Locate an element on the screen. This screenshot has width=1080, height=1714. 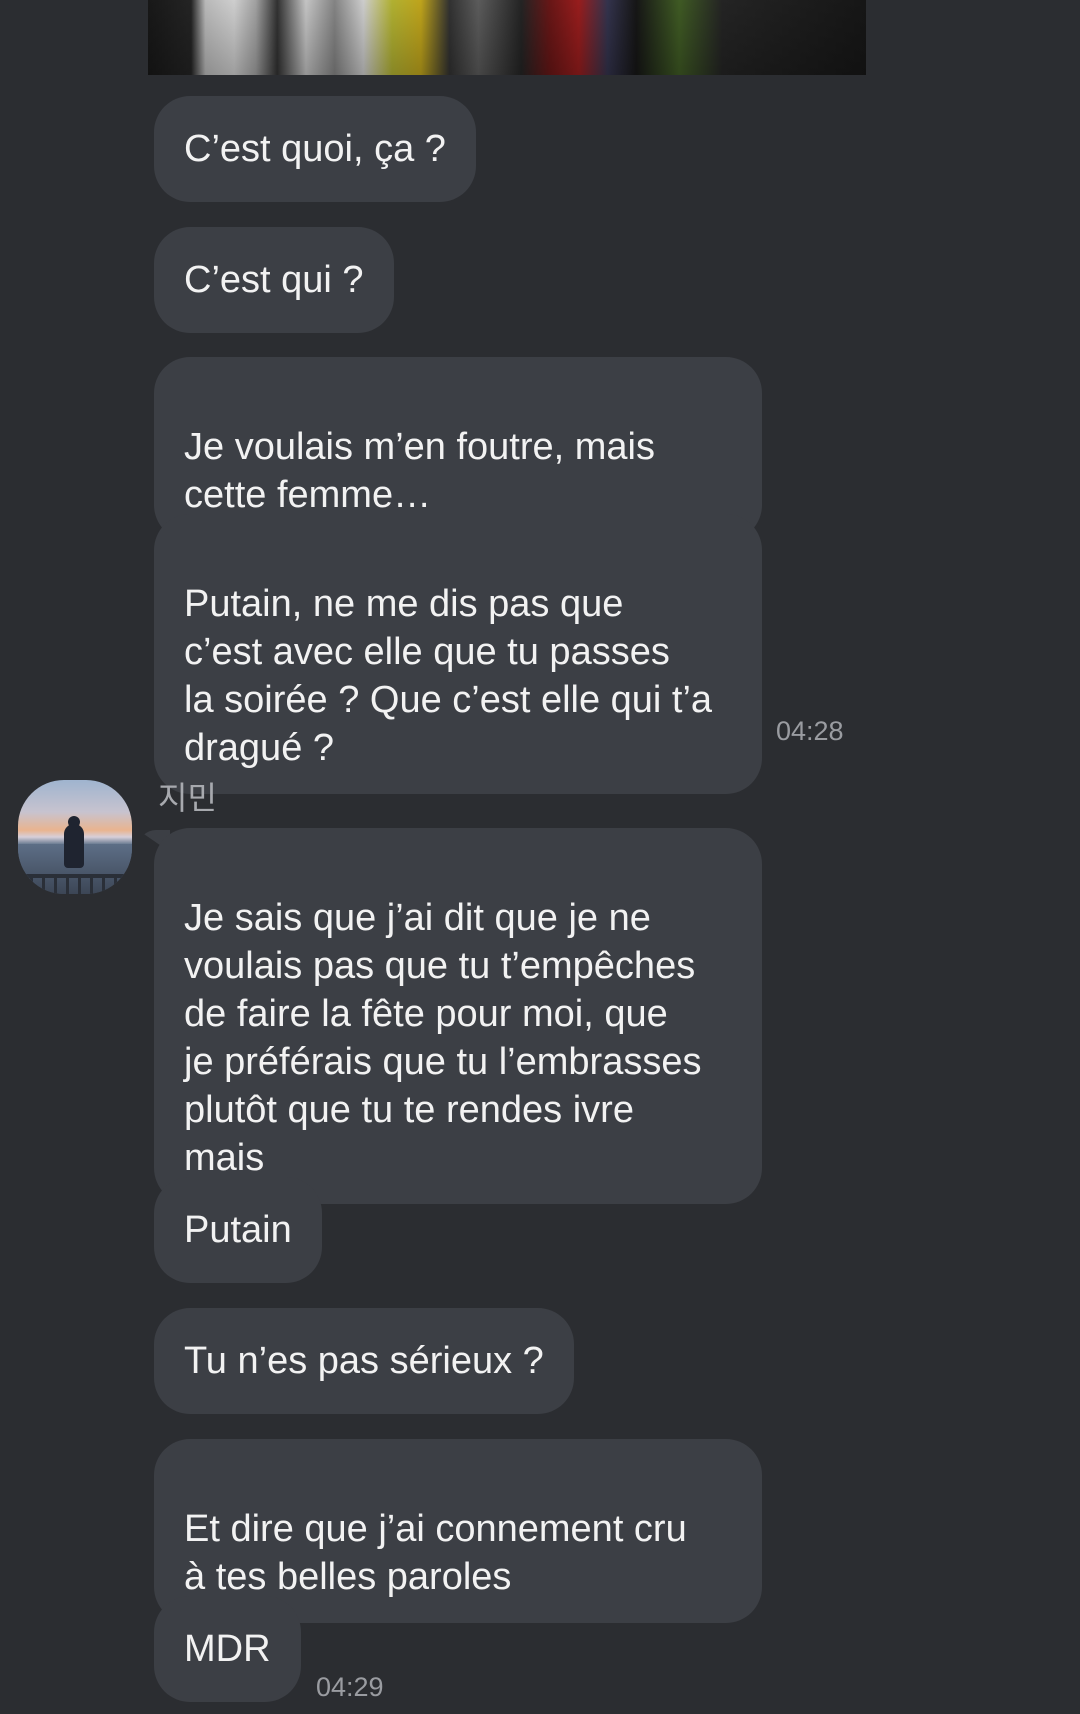
message-text: MDR is located at coordinates (227, 1649).